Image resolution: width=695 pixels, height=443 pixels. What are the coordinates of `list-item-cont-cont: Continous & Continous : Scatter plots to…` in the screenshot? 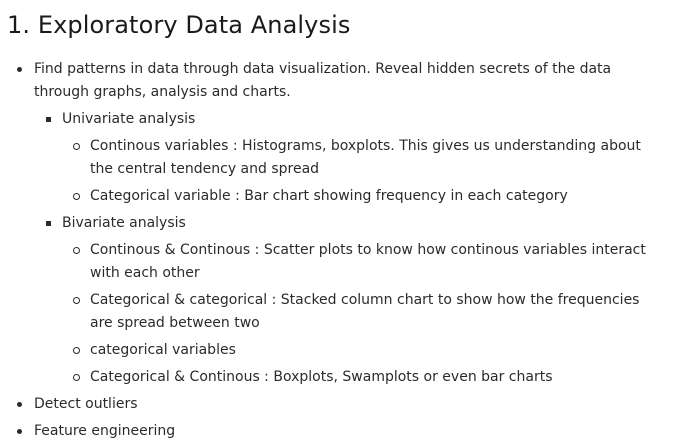 It's located at (384, 262).